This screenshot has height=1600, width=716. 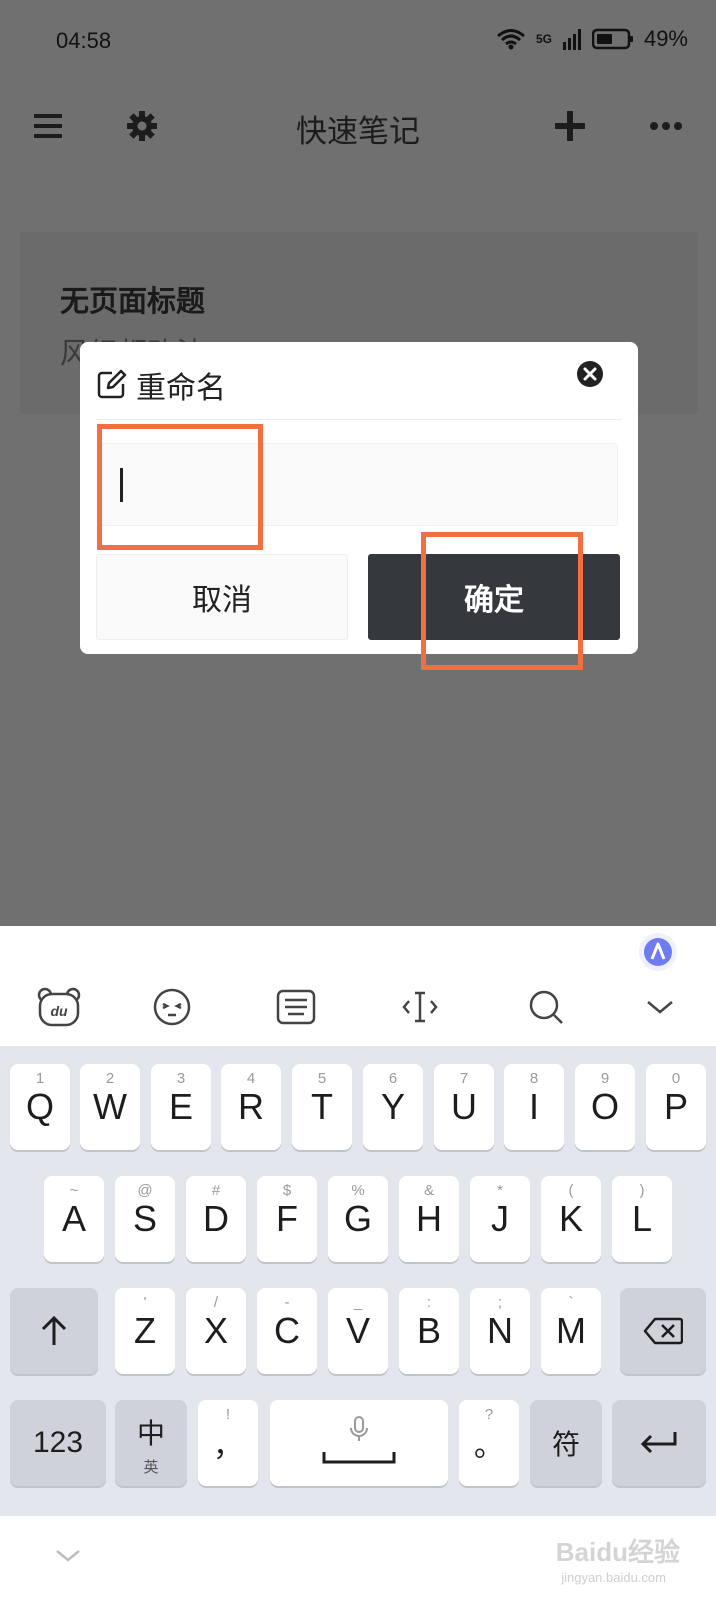 What do you see at coordinates (605, 1107) in the screenshot?
I see `key-o: 9O` at bounding box center [605, 1107].